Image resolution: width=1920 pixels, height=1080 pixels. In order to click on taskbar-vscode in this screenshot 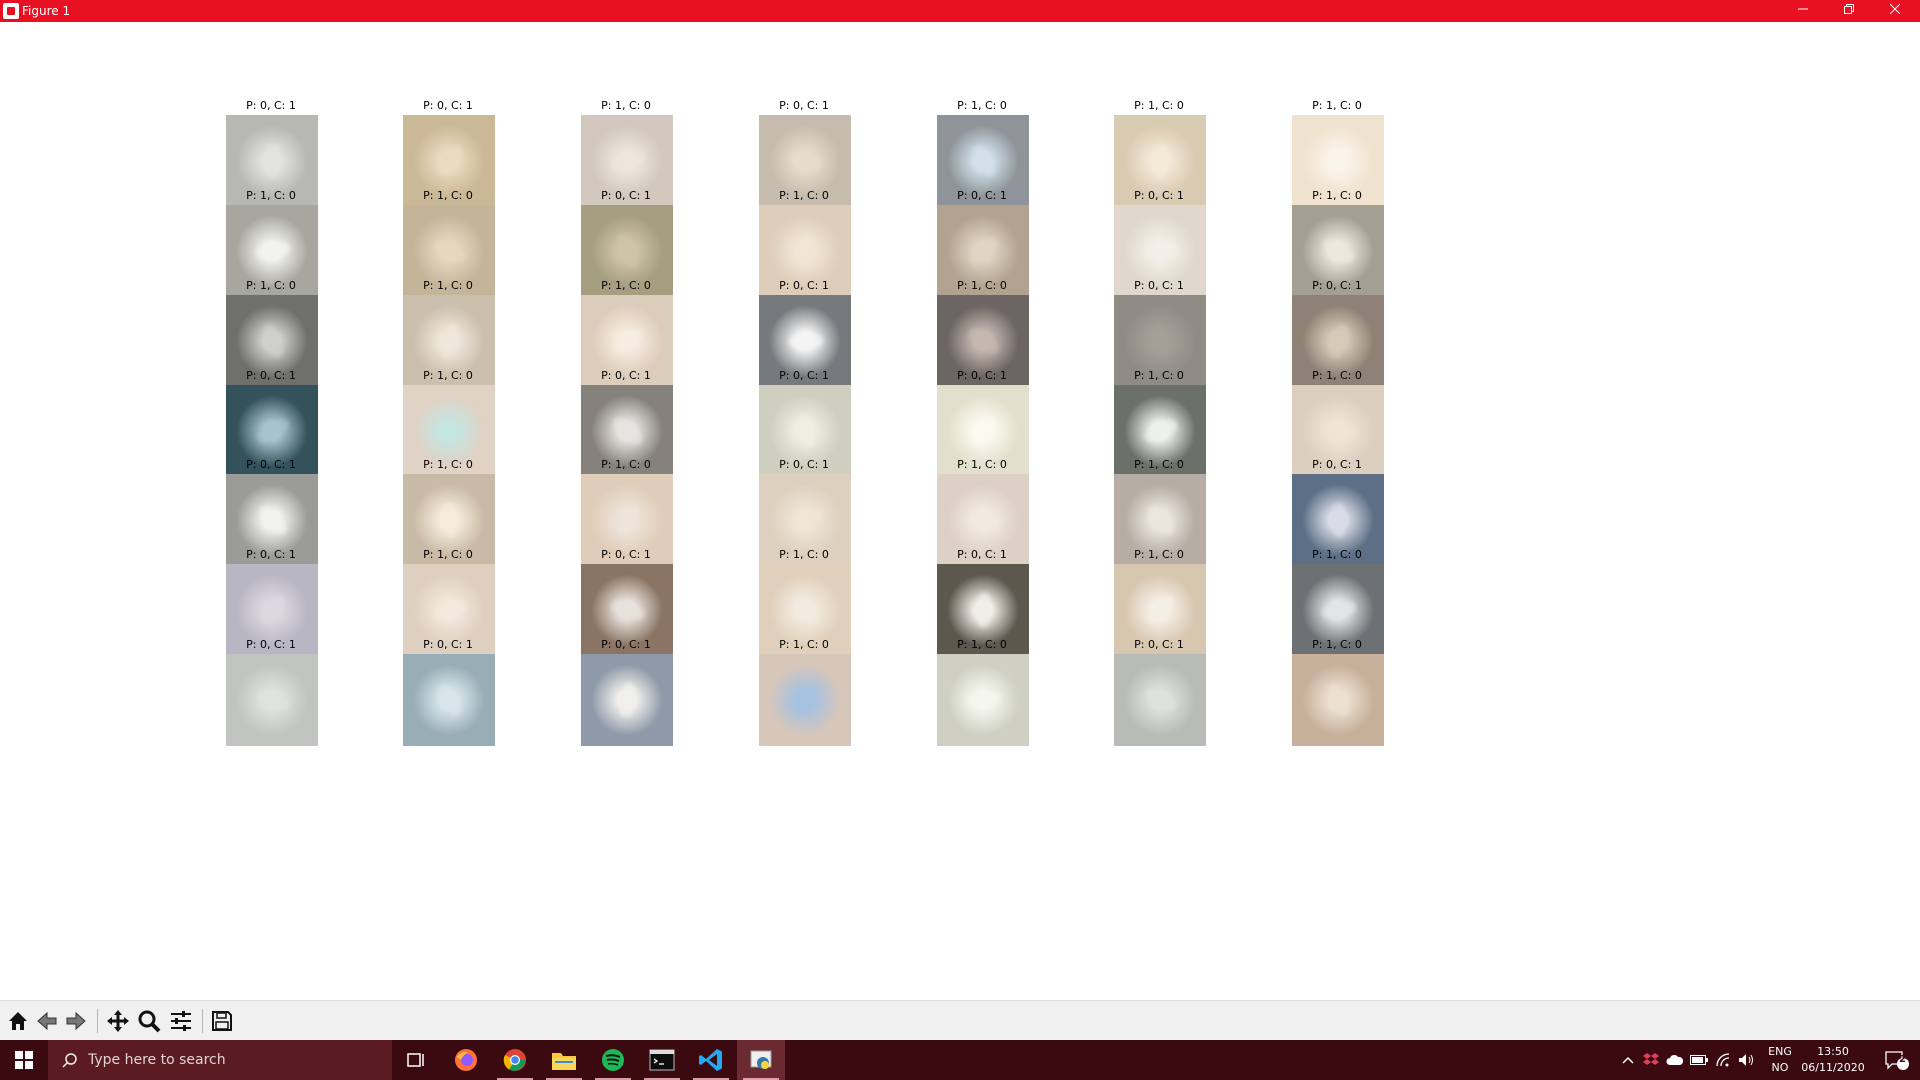, I will do `click(711, 1060)`.